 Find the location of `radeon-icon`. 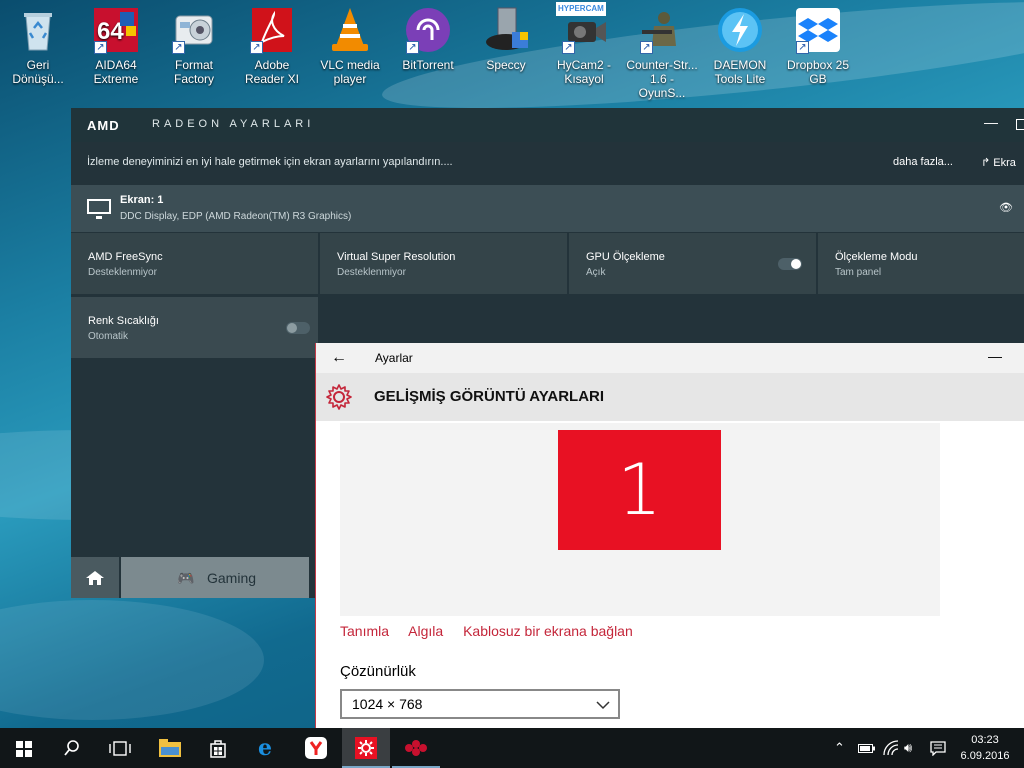

radeon-icon is located at coordinates (416, 748).